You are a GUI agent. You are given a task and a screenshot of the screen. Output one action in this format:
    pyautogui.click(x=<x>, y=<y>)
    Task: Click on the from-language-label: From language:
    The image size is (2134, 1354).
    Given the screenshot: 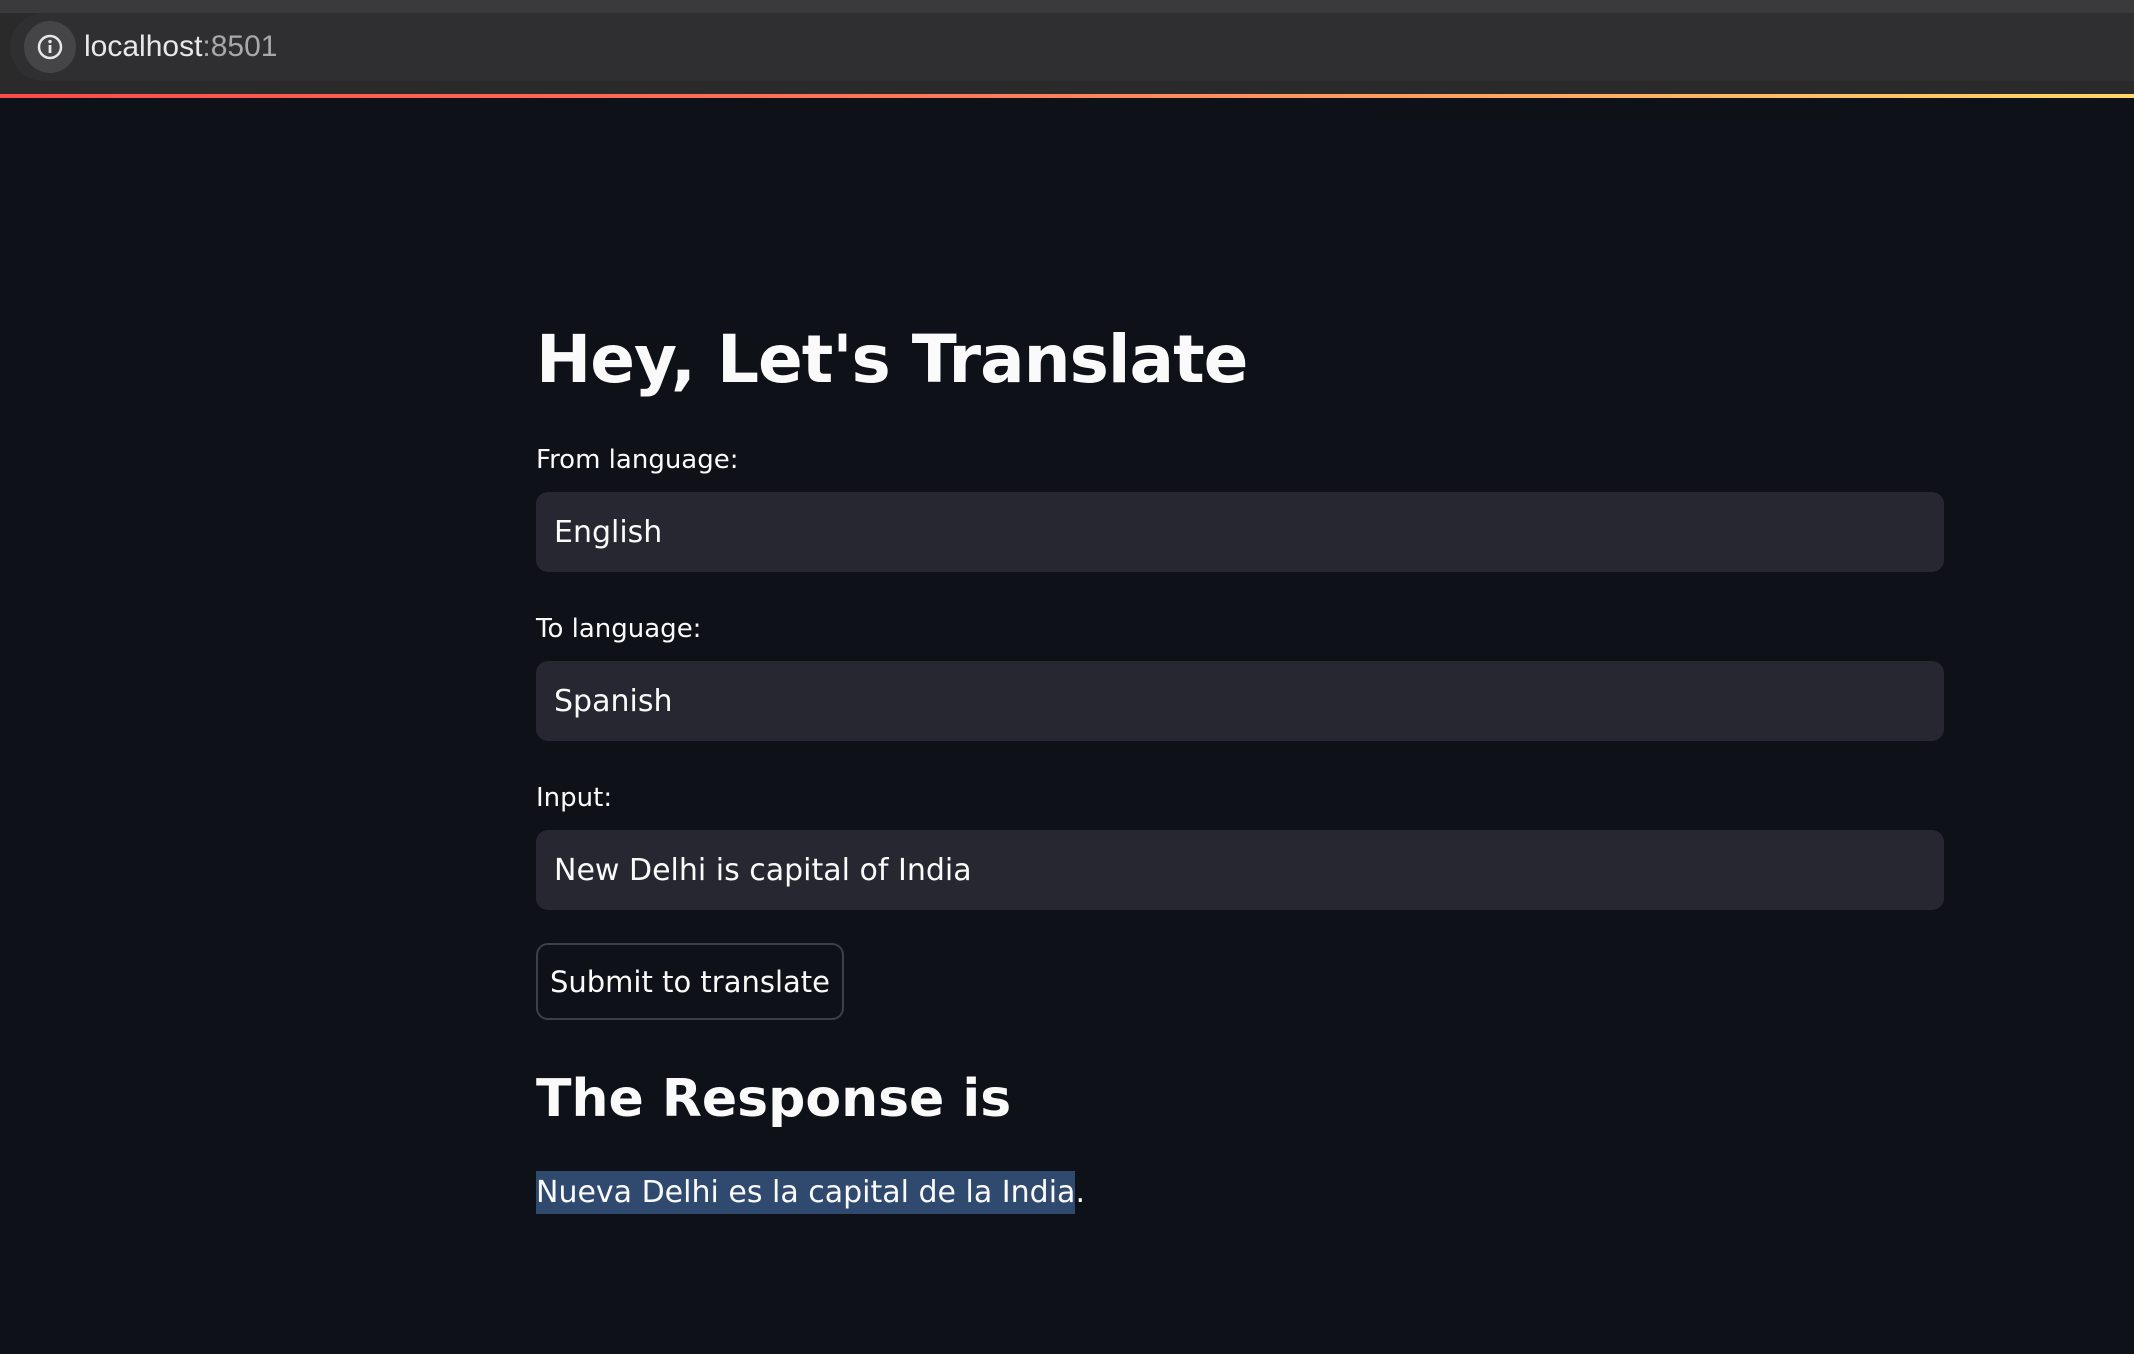 What is the action you would take?
    pyautogui.click(x=637, y=460)
    